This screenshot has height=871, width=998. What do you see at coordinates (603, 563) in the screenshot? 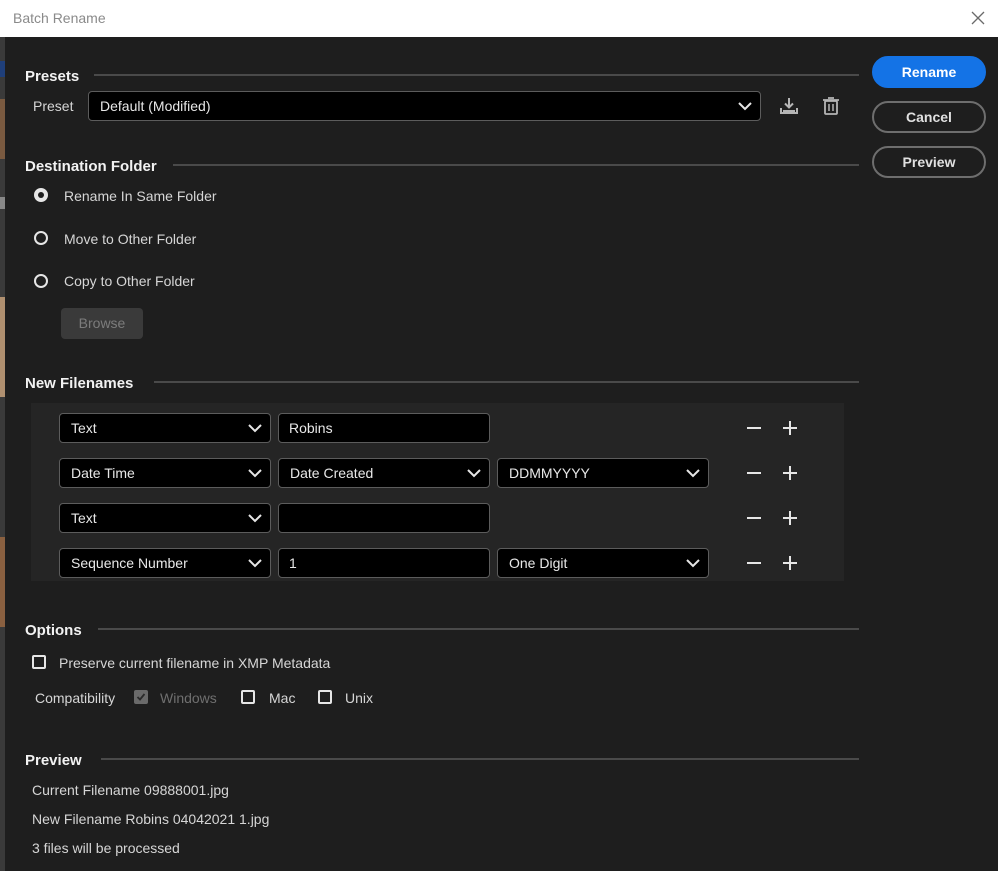
I see `row4-digits-dropdown: One Digit` at bounding box center [603, 563].